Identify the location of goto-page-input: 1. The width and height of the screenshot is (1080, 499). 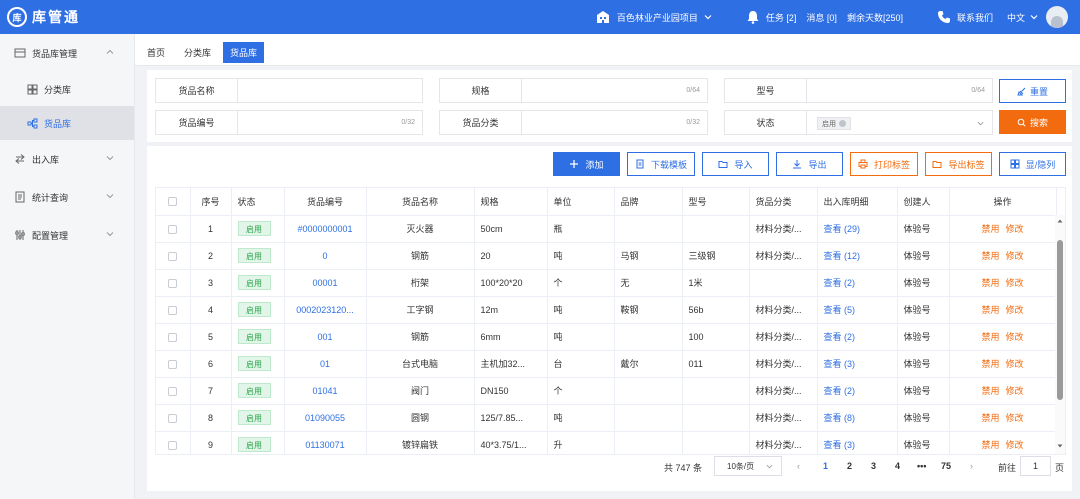
(1035, 466).